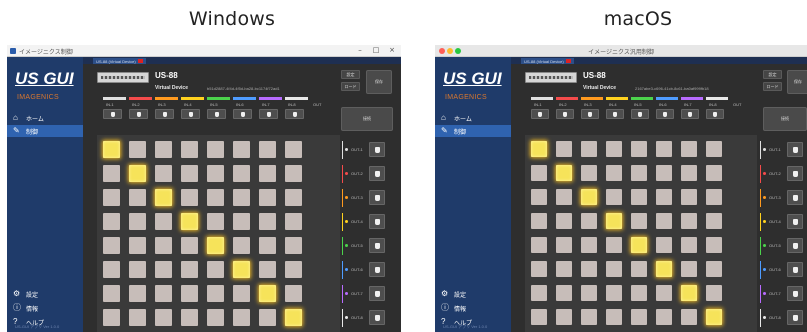  I want to click on load-button: ロード, so click(772, 86).